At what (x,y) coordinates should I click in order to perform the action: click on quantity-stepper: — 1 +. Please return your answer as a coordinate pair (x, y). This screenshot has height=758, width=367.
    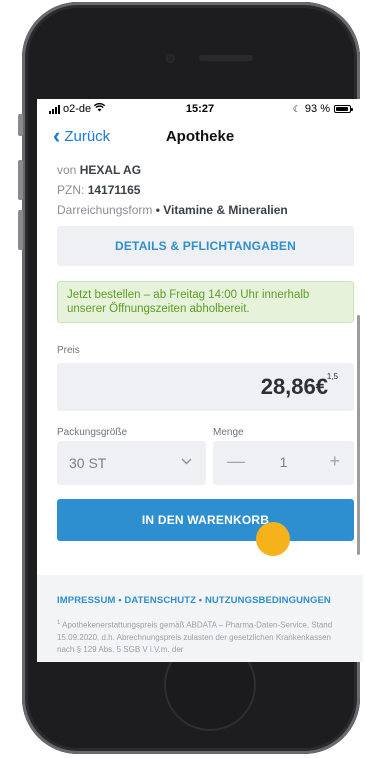
    Looking at the image, I should click on (283, 463).